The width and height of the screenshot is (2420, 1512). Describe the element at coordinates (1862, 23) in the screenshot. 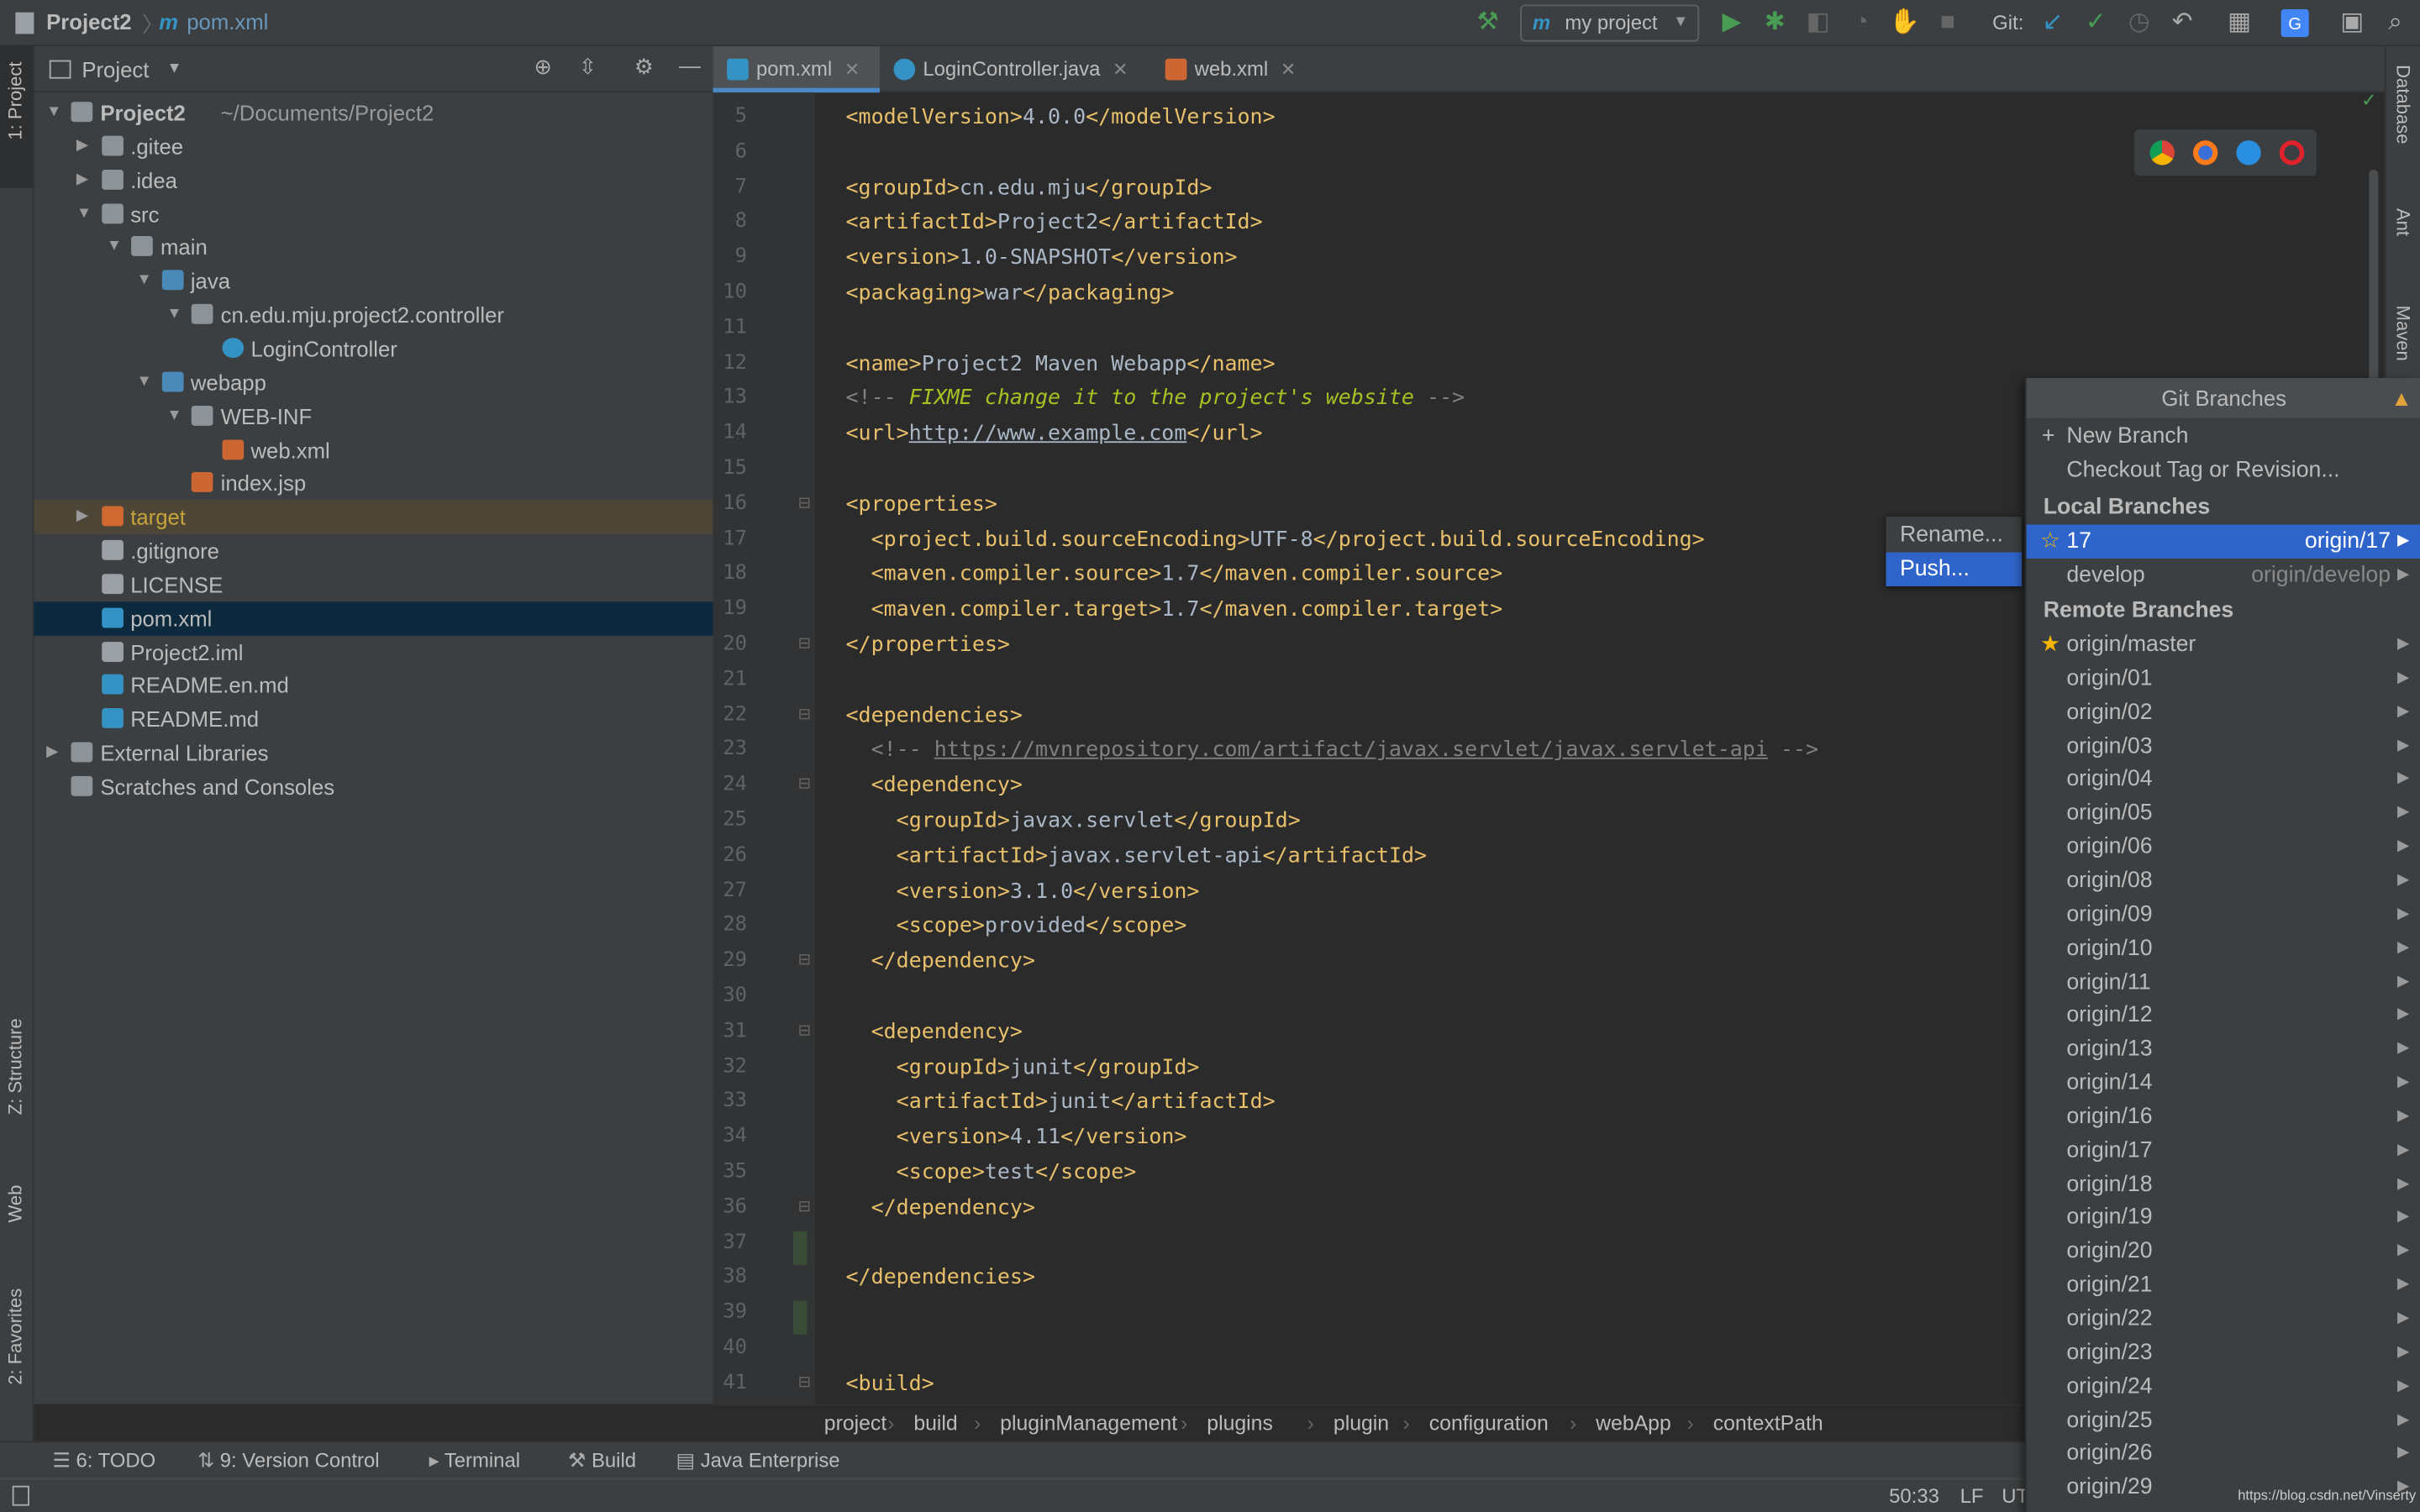

I see `profile-icon: ◔` at that location.